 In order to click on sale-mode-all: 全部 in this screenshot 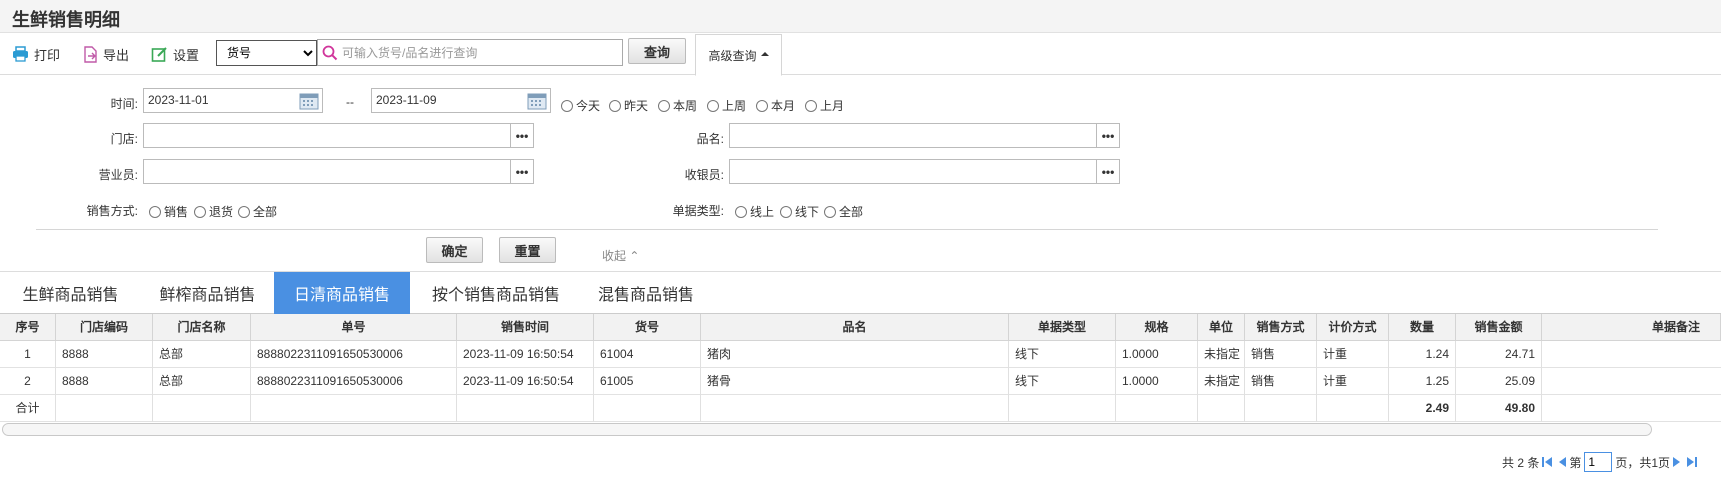, I will do `click(257, 211)`.